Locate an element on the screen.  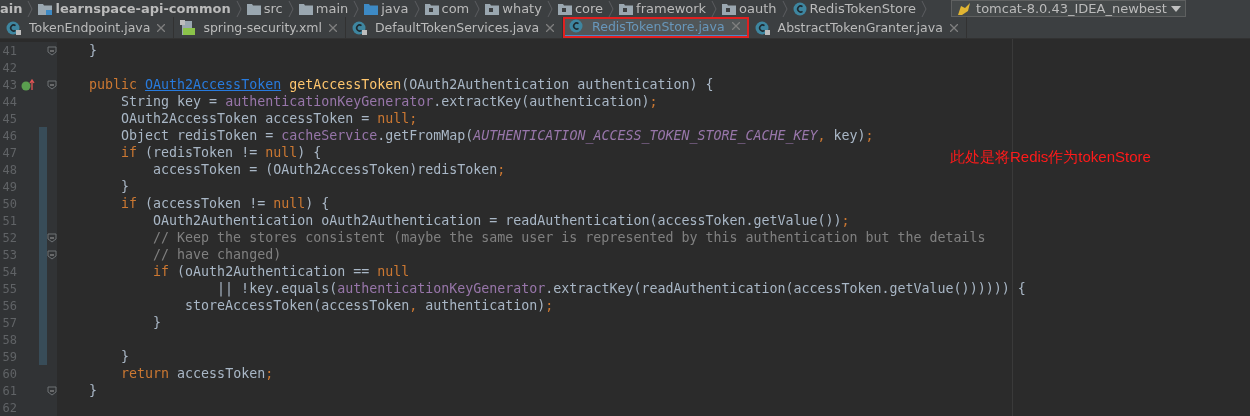
breadcrumb-item: com is located at coordinates (455, 8).